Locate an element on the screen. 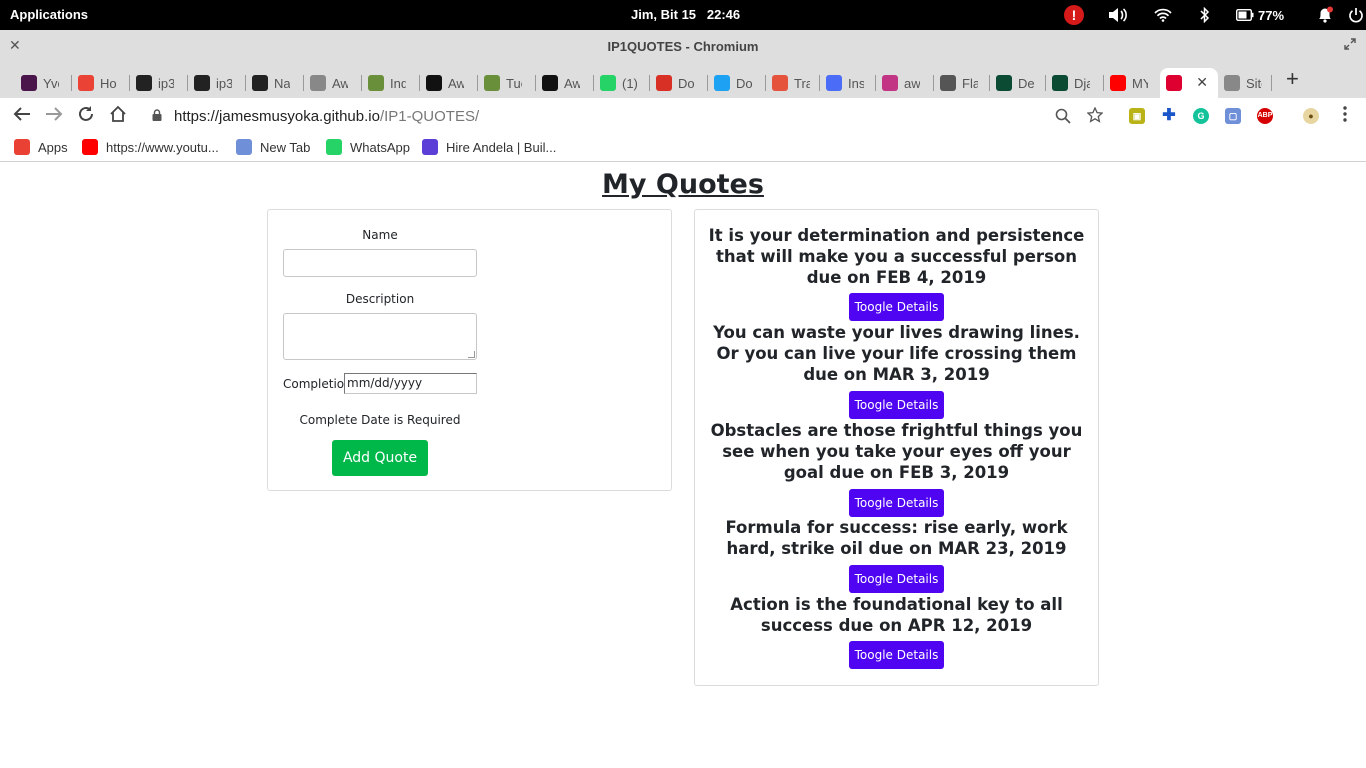 The height and width of the screenshot is (768, 1366). browser-menu-icon is located at coordinates (1345, 116).